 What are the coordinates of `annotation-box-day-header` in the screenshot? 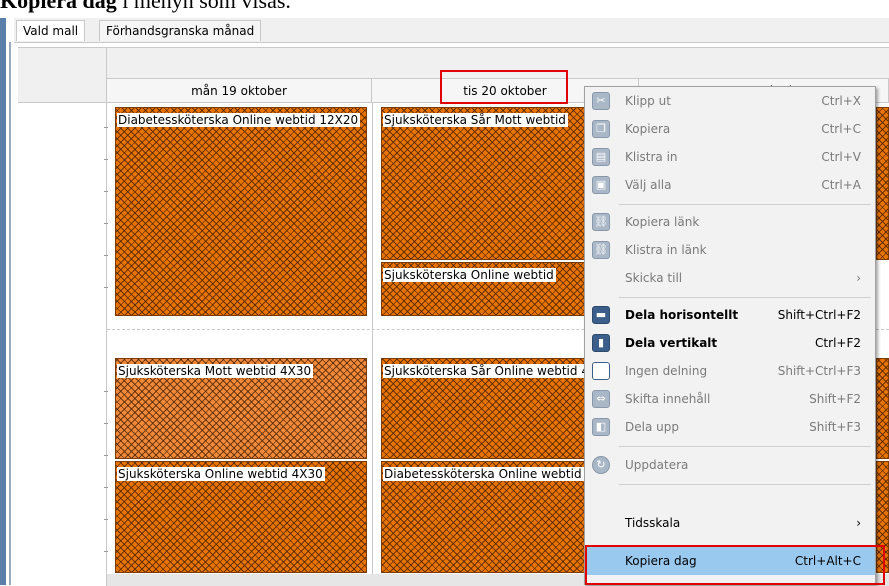 It's located at (504, 87).